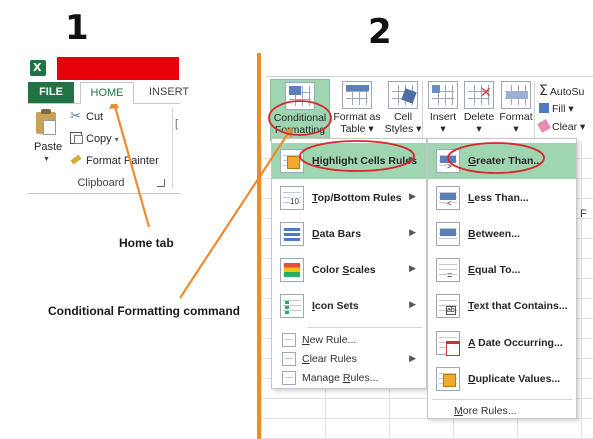  I want to click on clear-label: Clear ▾, so click(569, 127).